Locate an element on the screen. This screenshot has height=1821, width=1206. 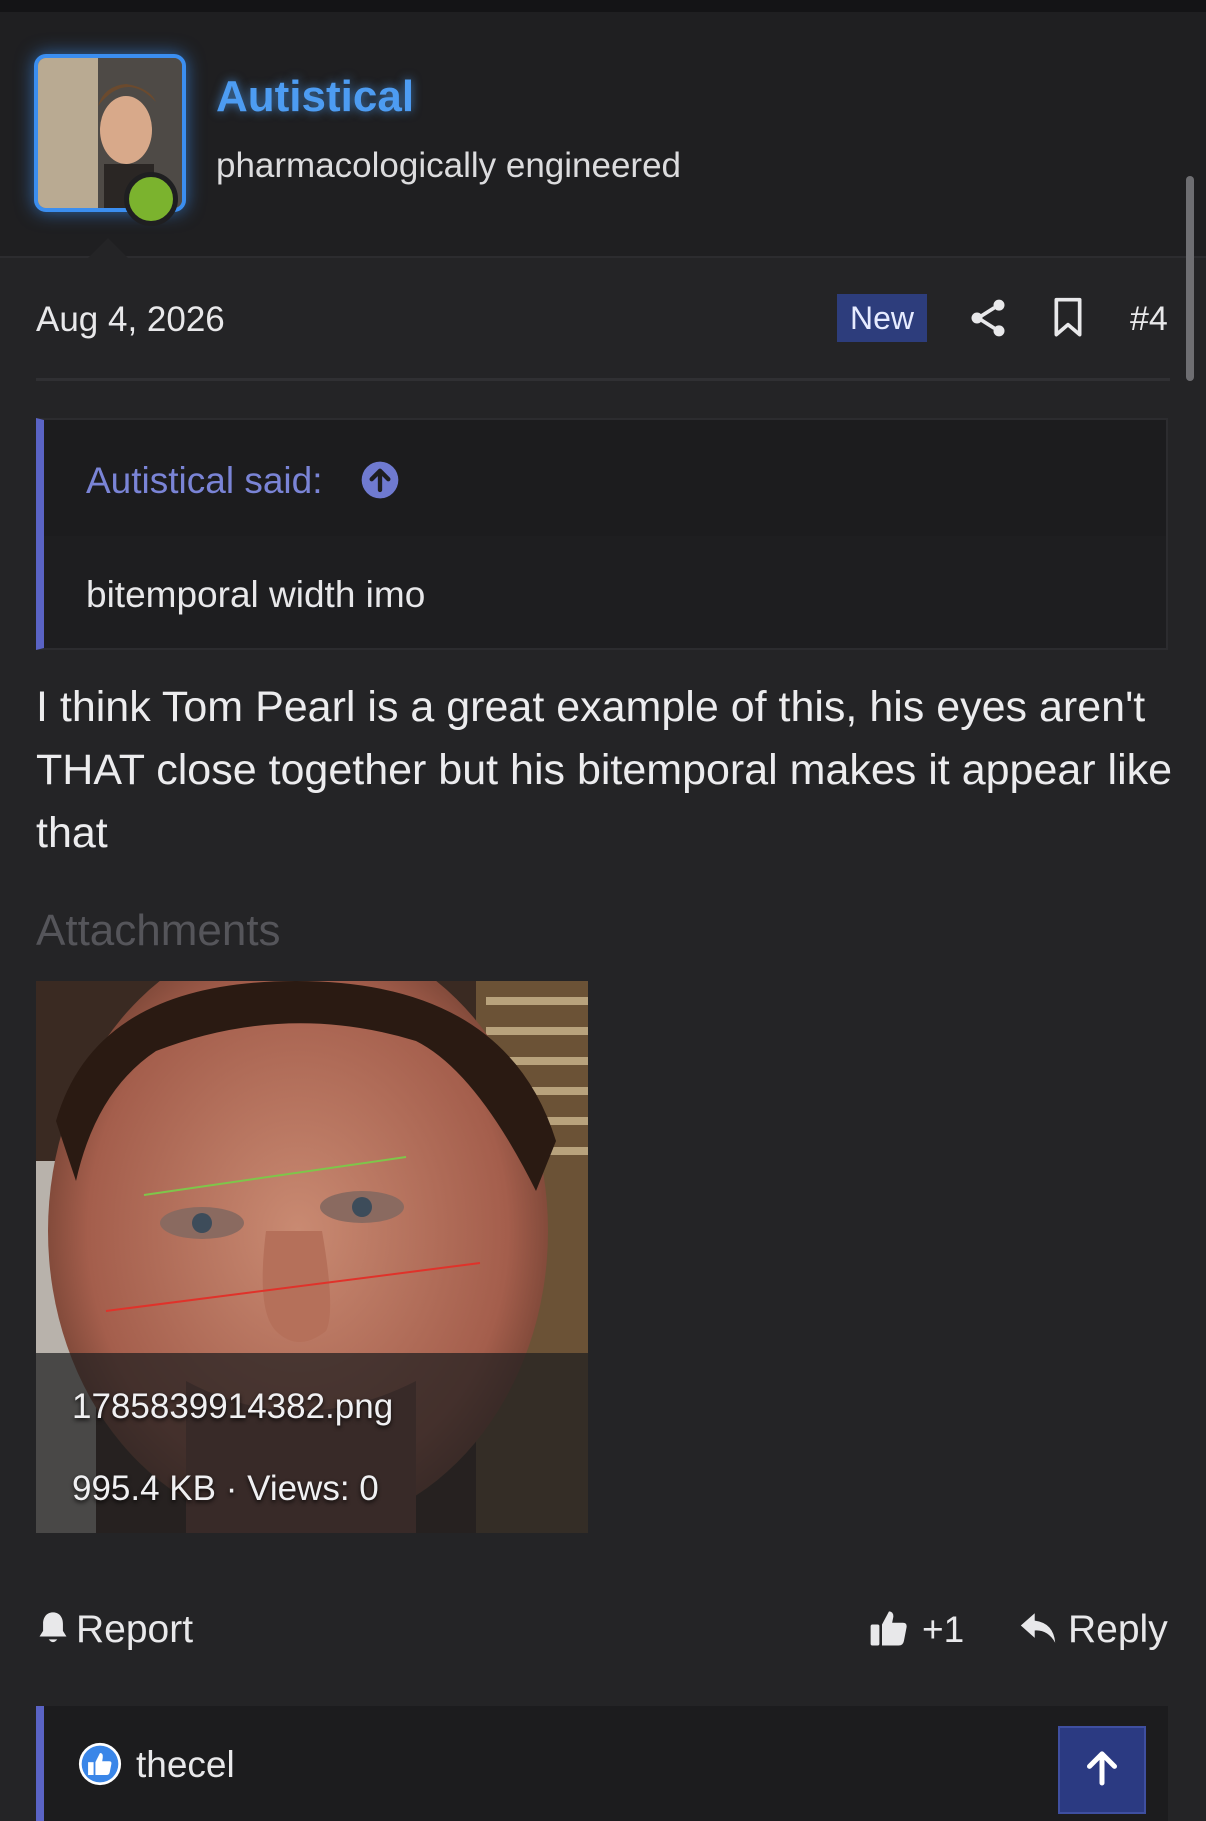
report-label: Report is located at coordinates (135, 1629).